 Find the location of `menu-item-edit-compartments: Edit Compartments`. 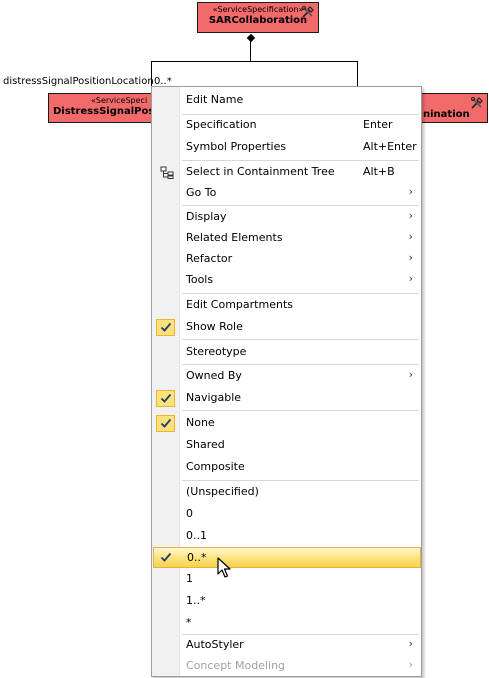

menu-item-edit-compartments: Edit Compartments is located at coordinates (287, 305).